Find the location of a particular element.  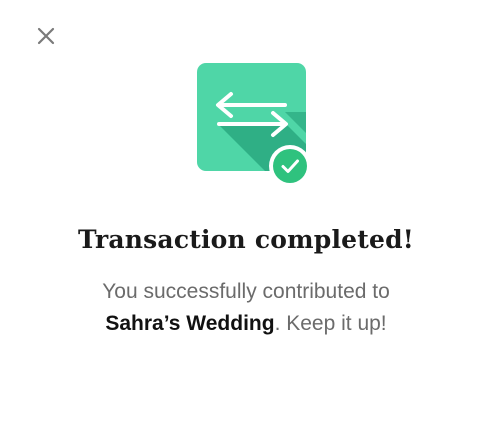

close-icon is located at coordinates (46, 36).